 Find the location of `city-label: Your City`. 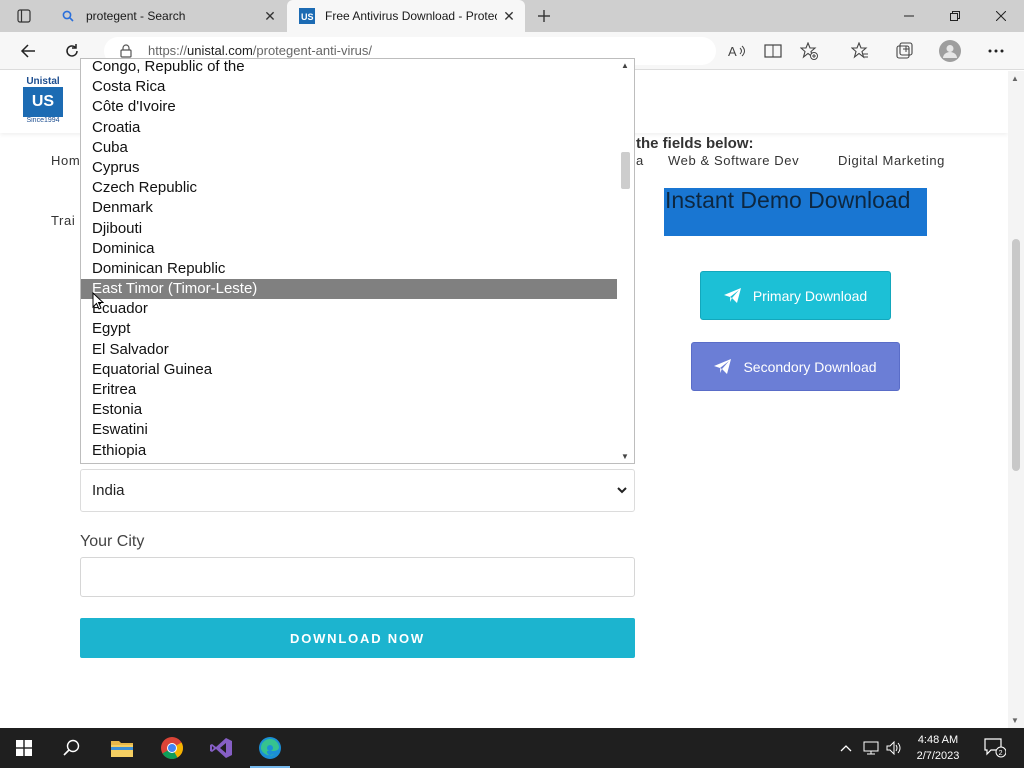

city-label: Your City is located at coordinates (112, 541).